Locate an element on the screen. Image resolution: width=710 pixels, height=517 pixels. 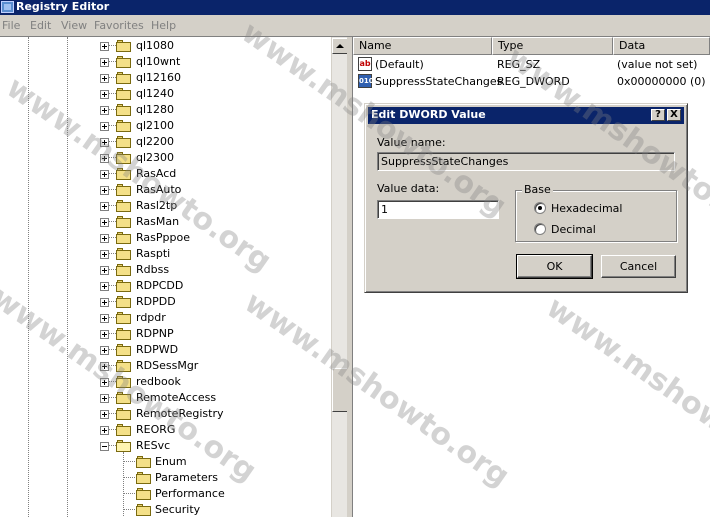
tree-node: RasAuto is located at coordinates (165, 190).